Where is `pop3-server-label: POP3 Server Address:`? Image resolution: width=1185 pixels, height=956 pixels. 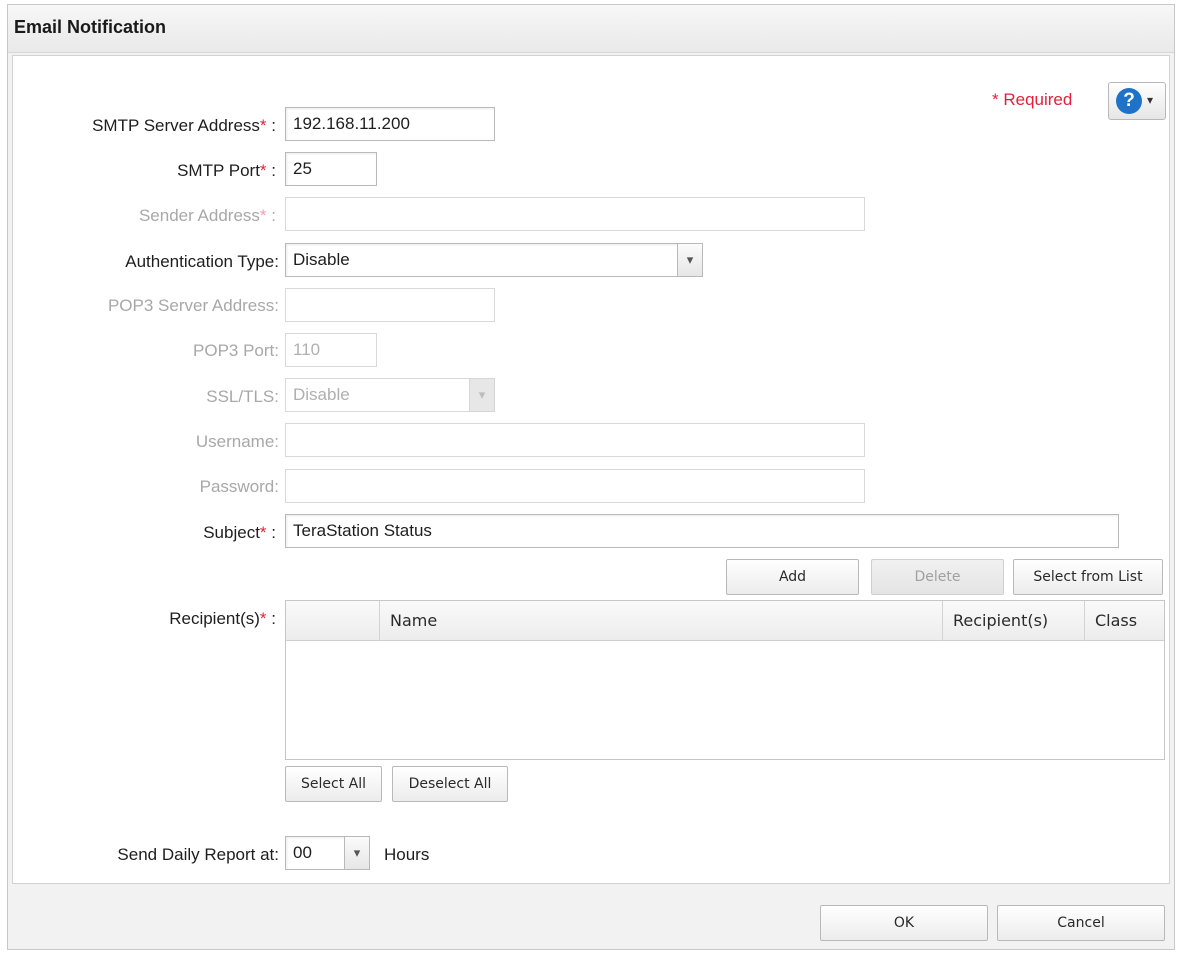 pop3-server-label: POP3 Server Address: is located at coordinates (193, 305).